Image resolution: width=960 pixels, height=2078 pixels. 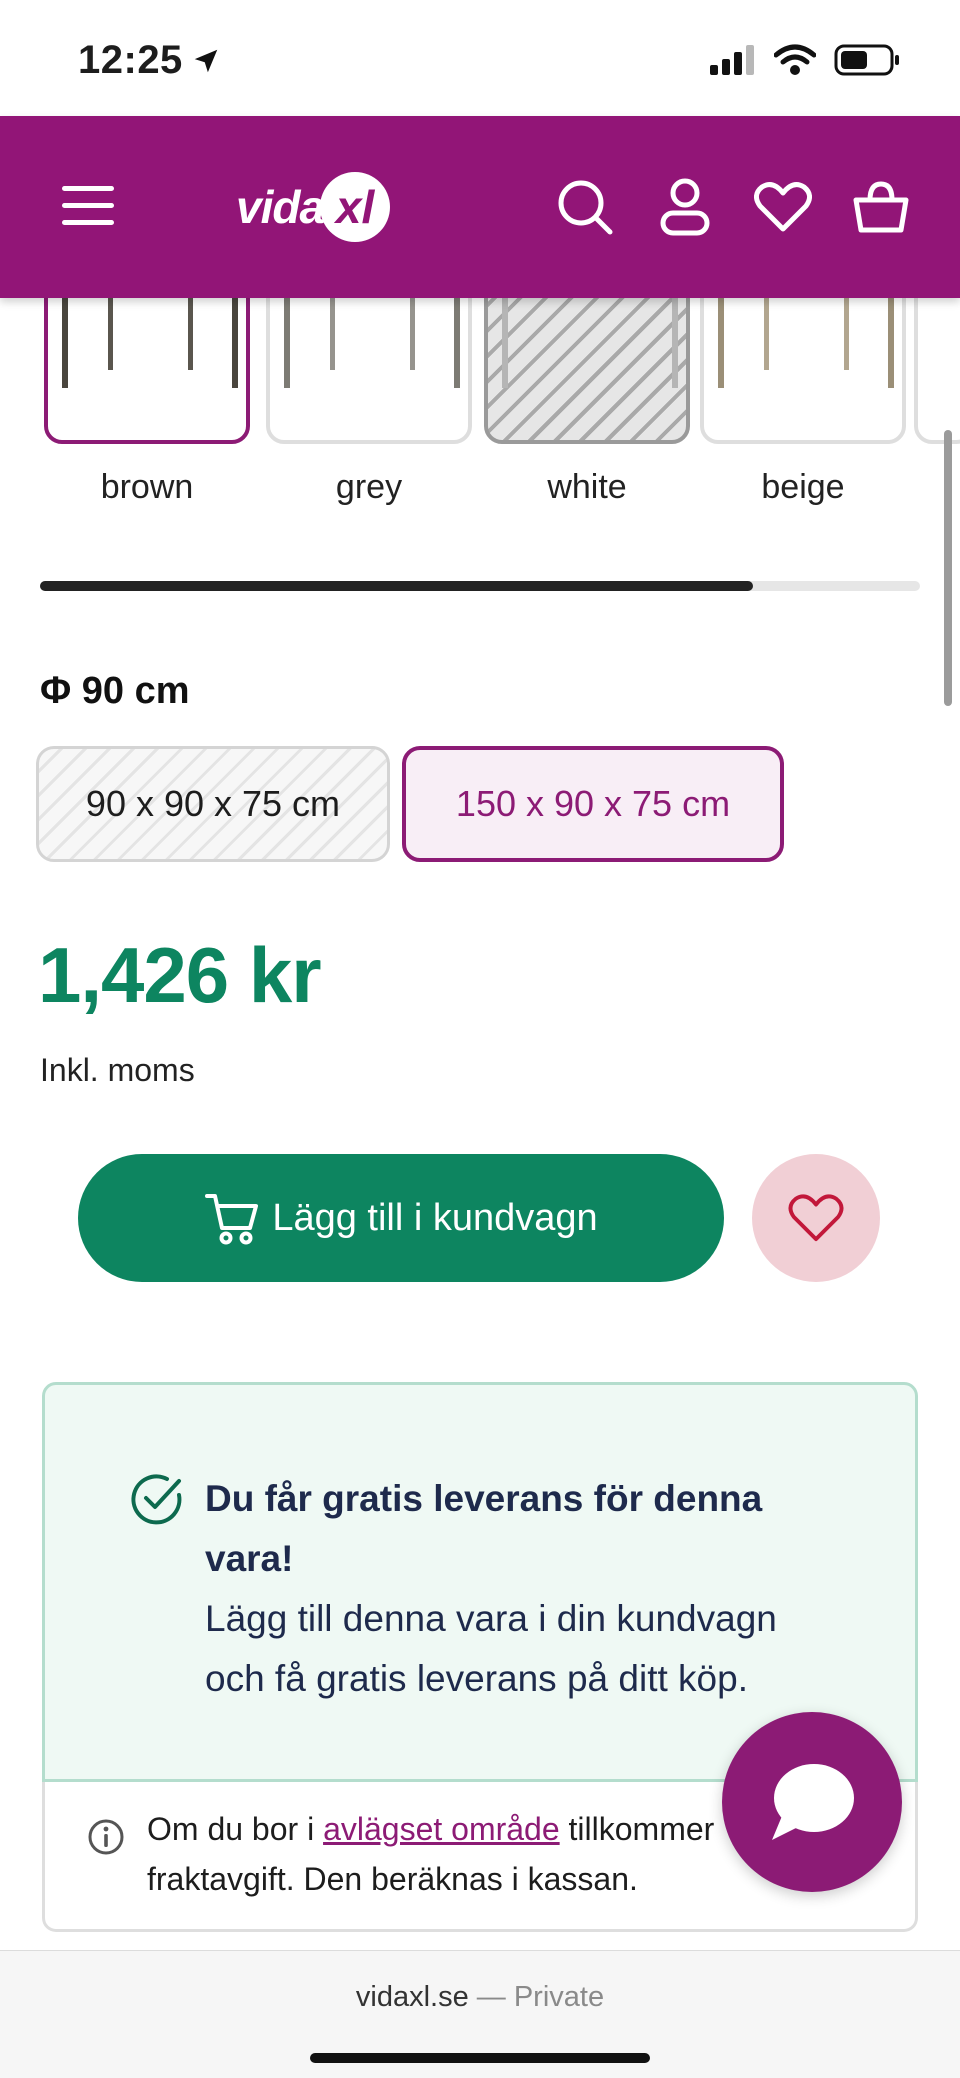 I want to click on chat-bubble-icon, so click(x=813, y=1802).